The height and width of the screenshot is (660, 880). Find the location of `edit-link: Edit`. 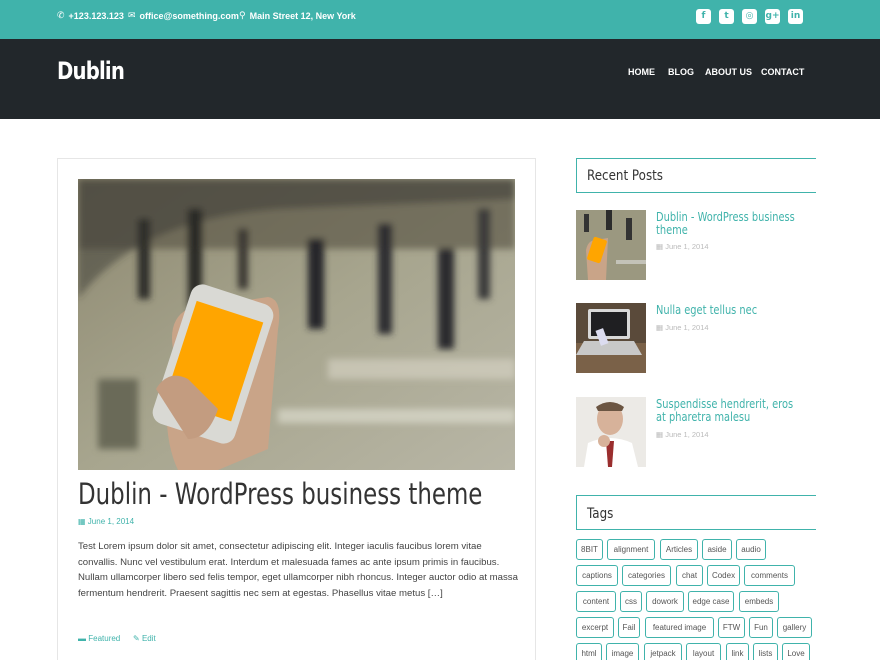

edit-link: Edit is located at coordinates (149, 638).